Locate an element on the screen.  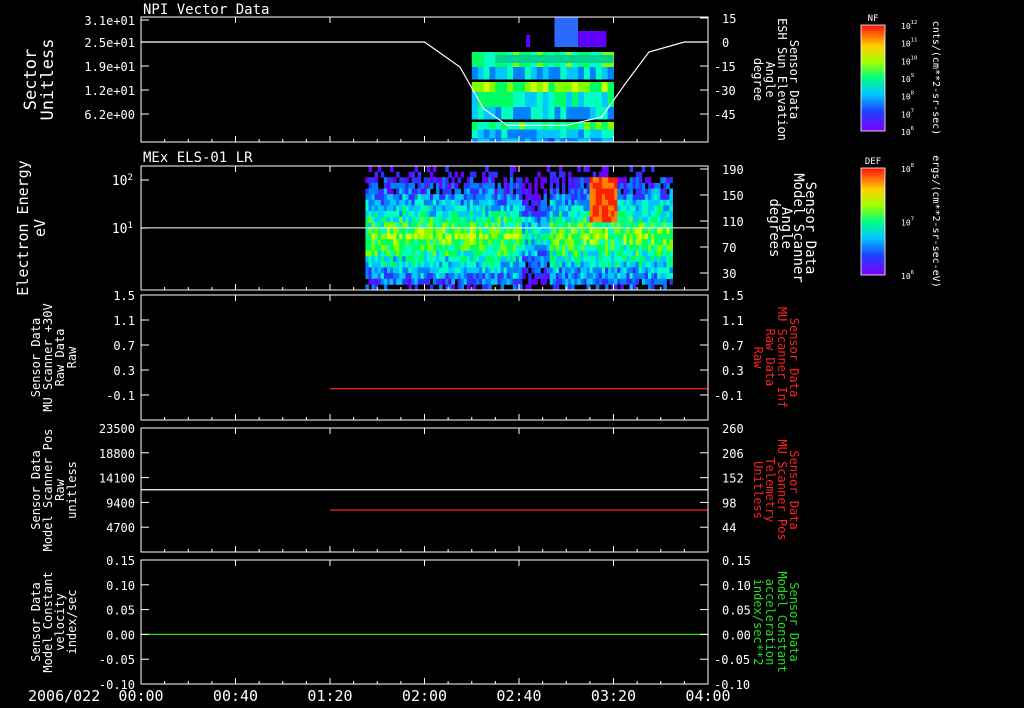
y-axis-label: Electron Energy is located at coordinates (23, 227).